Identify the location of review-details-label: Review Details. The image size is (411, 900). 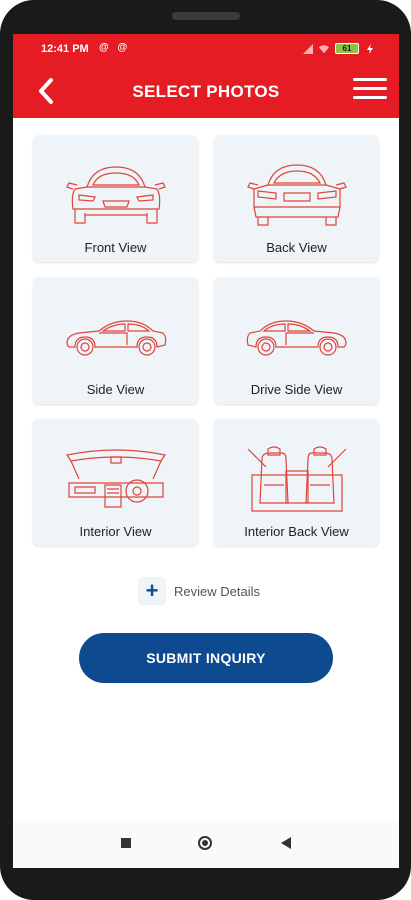
(217, 591).